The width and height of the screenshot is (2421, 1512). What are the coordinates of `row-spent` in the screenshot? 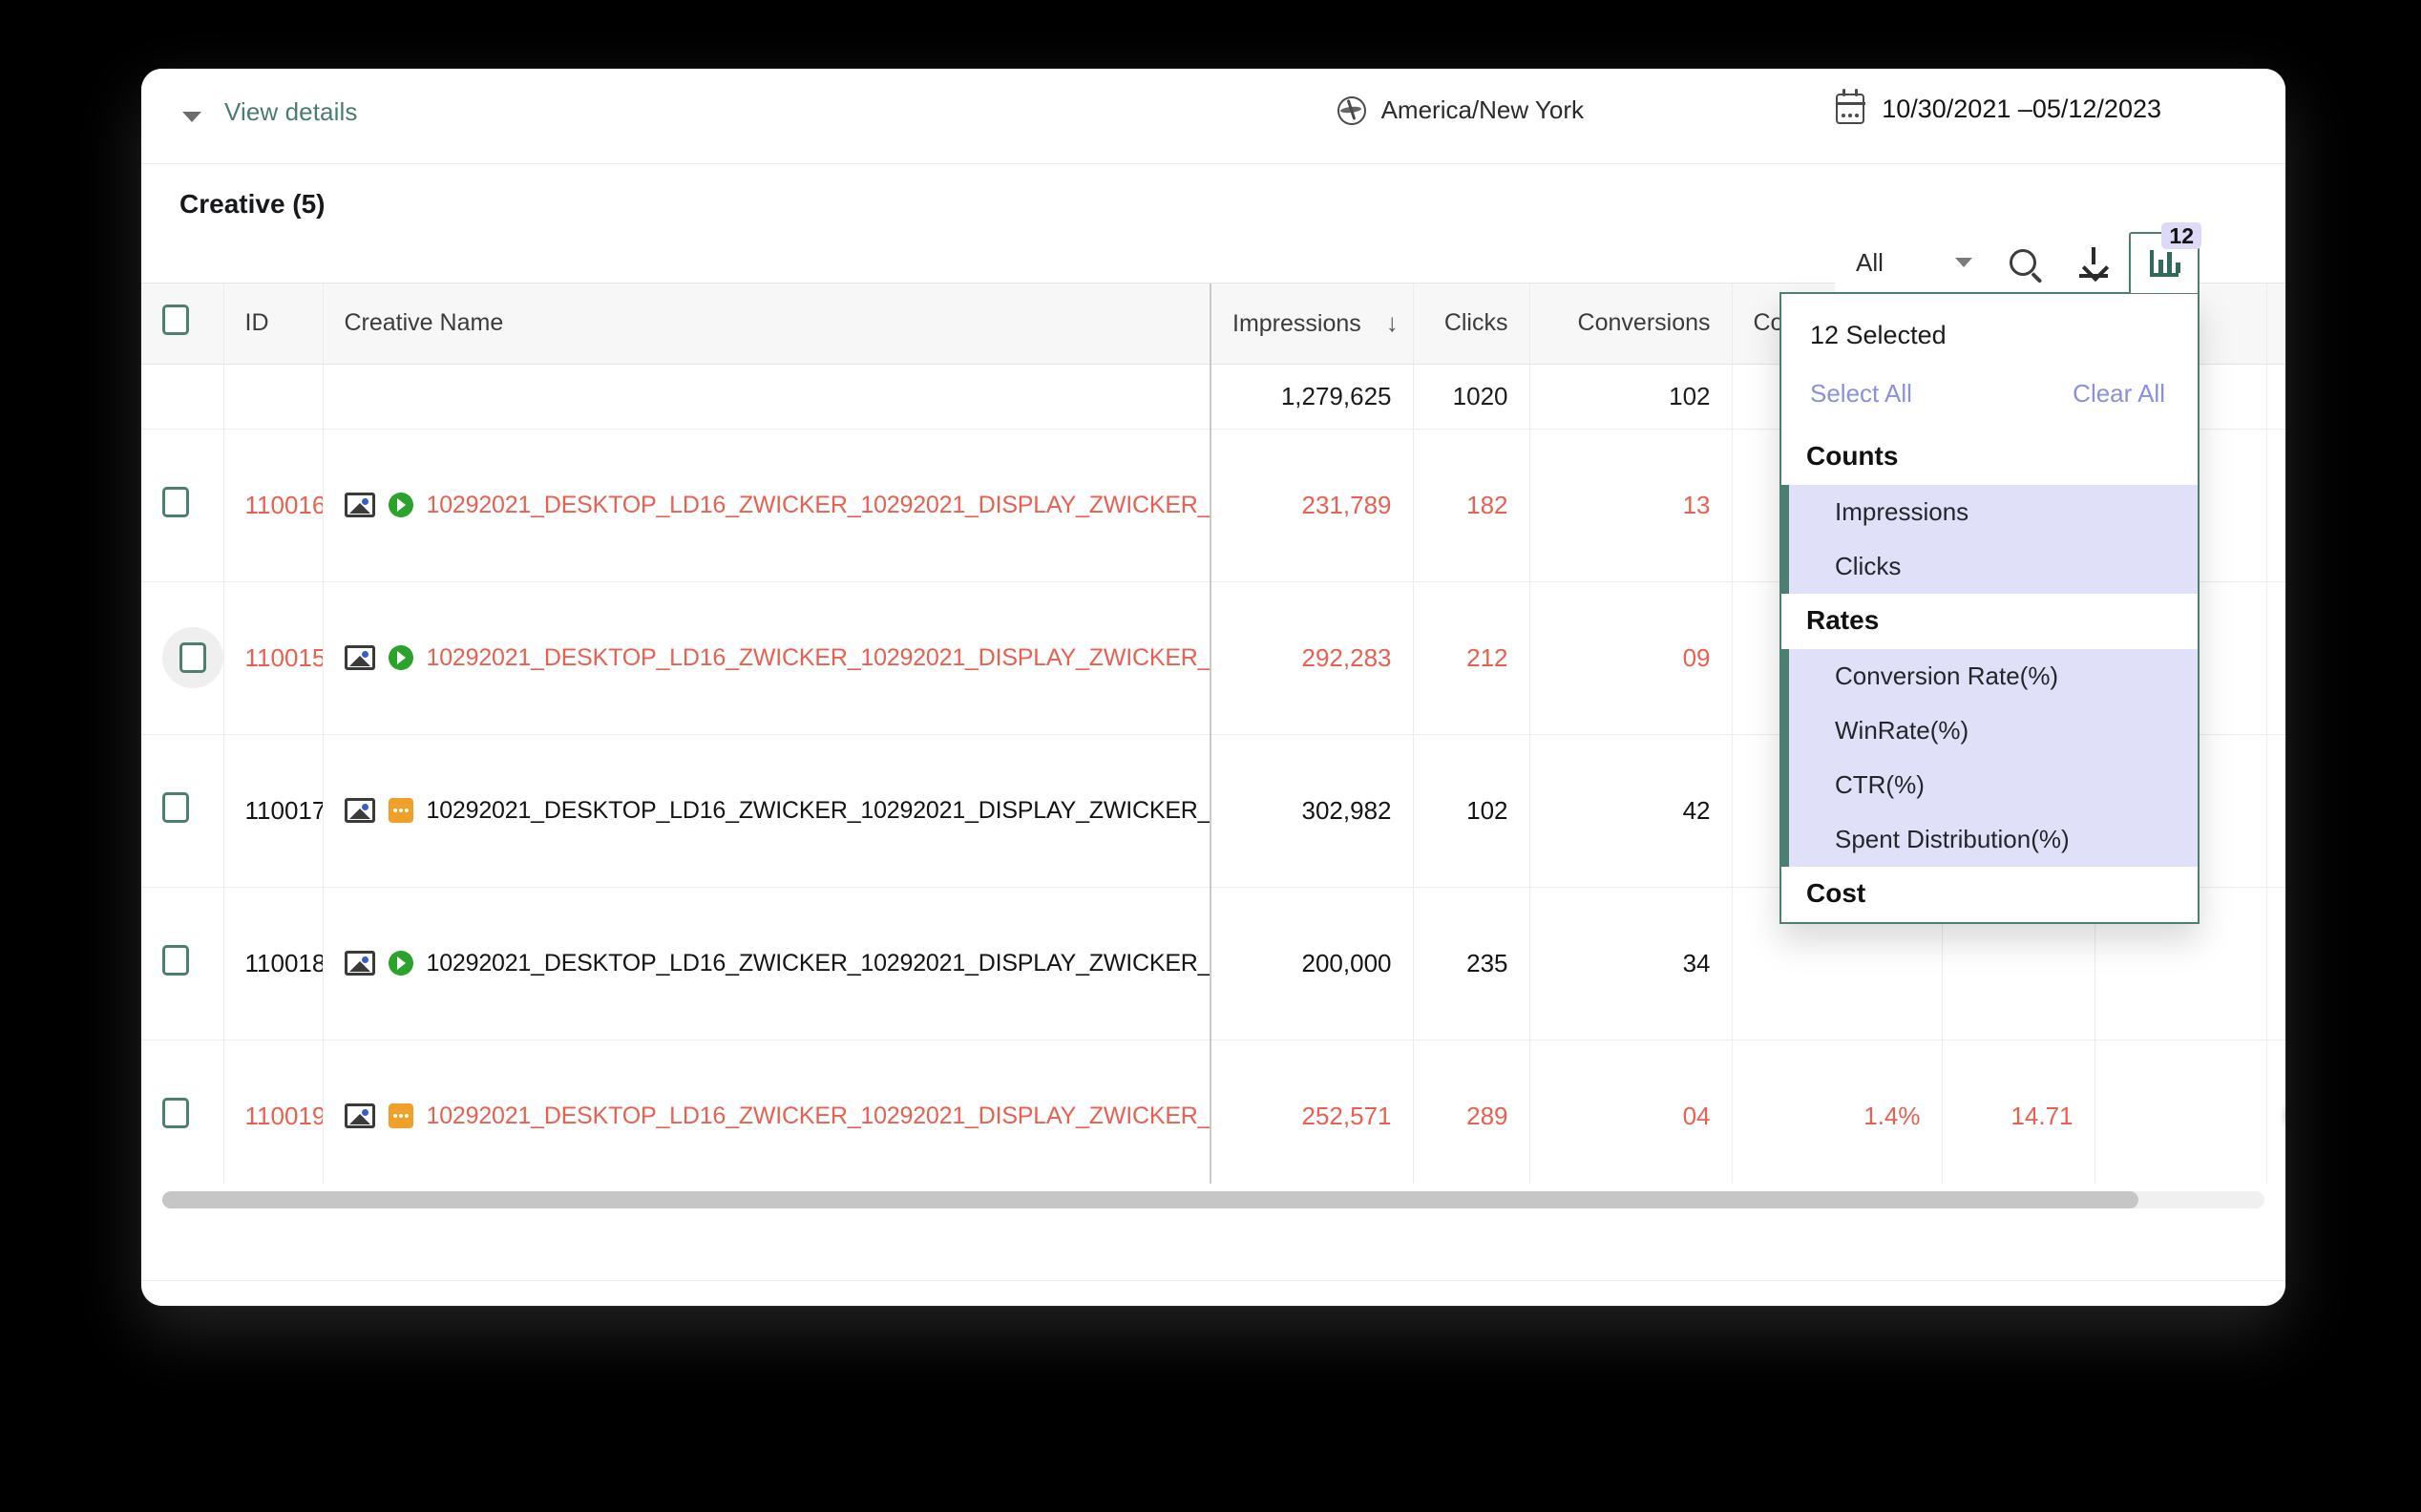 It's located at (2181, 1117).